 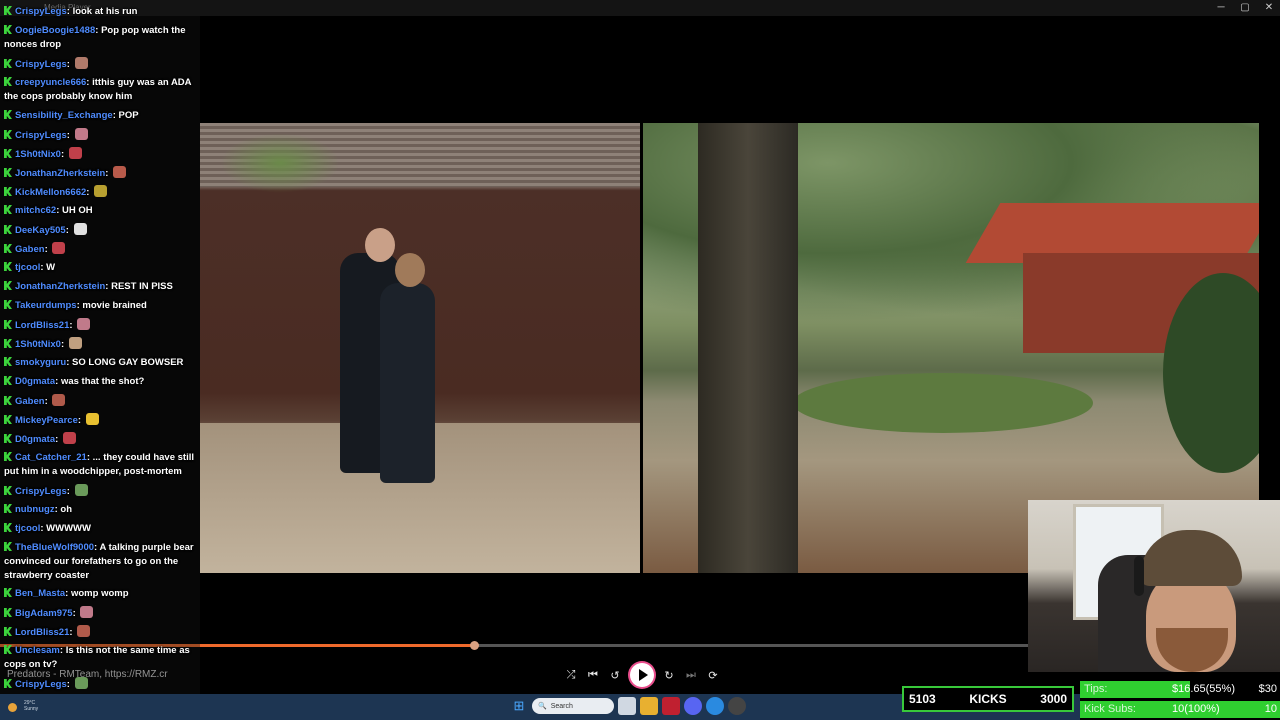 I want to click on play-button, so click(x=642, y=675).